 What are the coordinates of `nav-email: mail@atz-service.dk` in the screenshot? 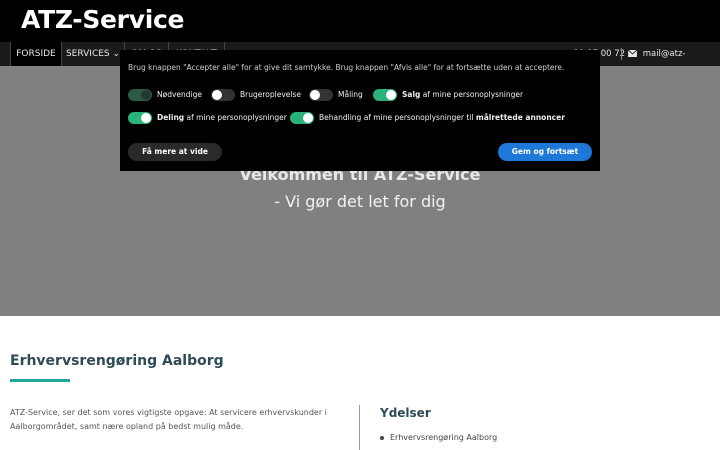 It's located at (674, 62).